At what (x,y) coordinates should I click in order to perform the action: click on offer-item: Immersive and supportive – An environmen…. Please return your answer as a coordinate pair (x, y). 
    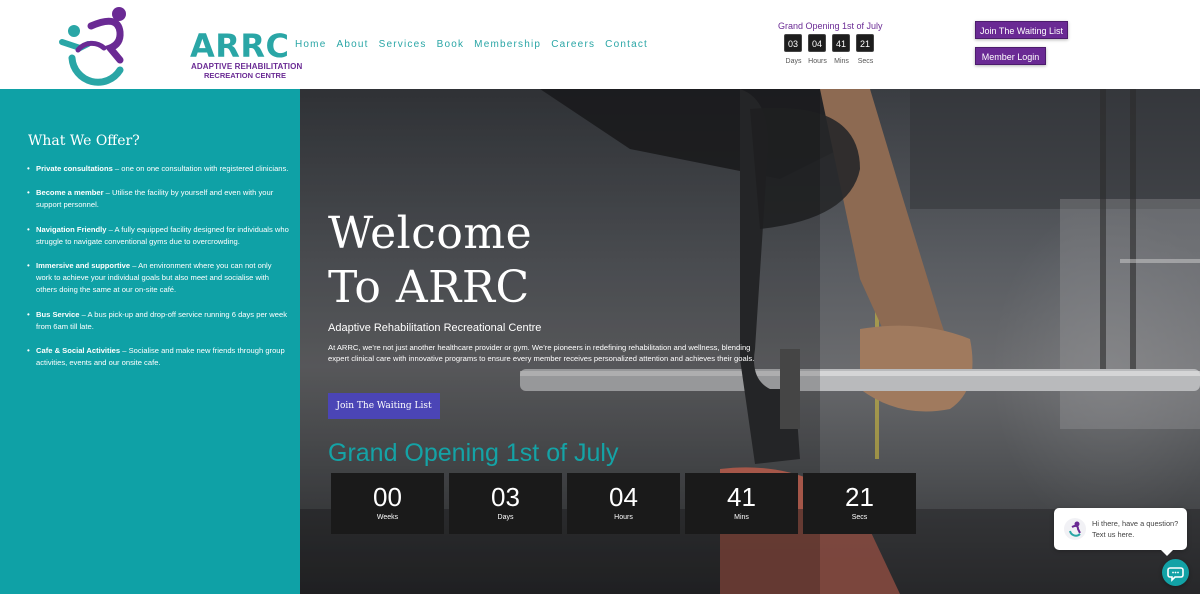
    Looking at the image, I should click on (158, 278).